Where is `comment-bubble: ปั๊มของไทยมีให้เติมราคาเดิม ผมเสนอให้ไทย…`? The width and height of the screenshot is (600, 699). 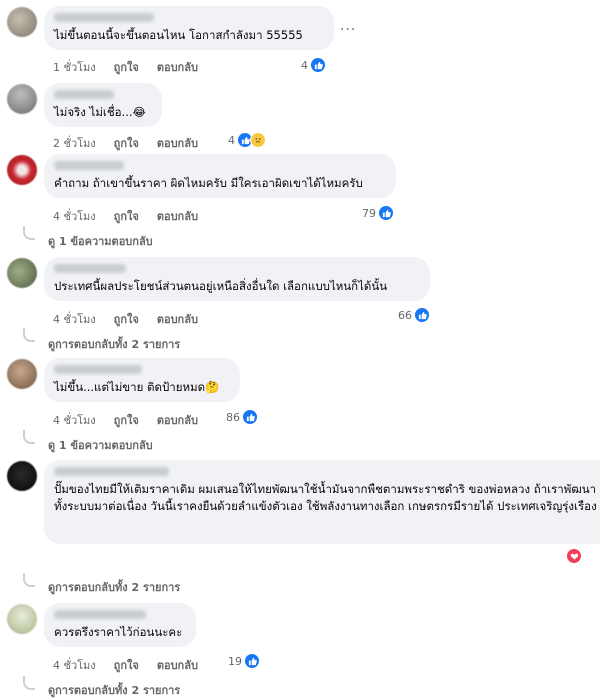 comment-bubble: ปั๊มของไทยมีให้เติมราคาเดิม ผมเสนอให้ไทย… is located at coordinates (322, 502).